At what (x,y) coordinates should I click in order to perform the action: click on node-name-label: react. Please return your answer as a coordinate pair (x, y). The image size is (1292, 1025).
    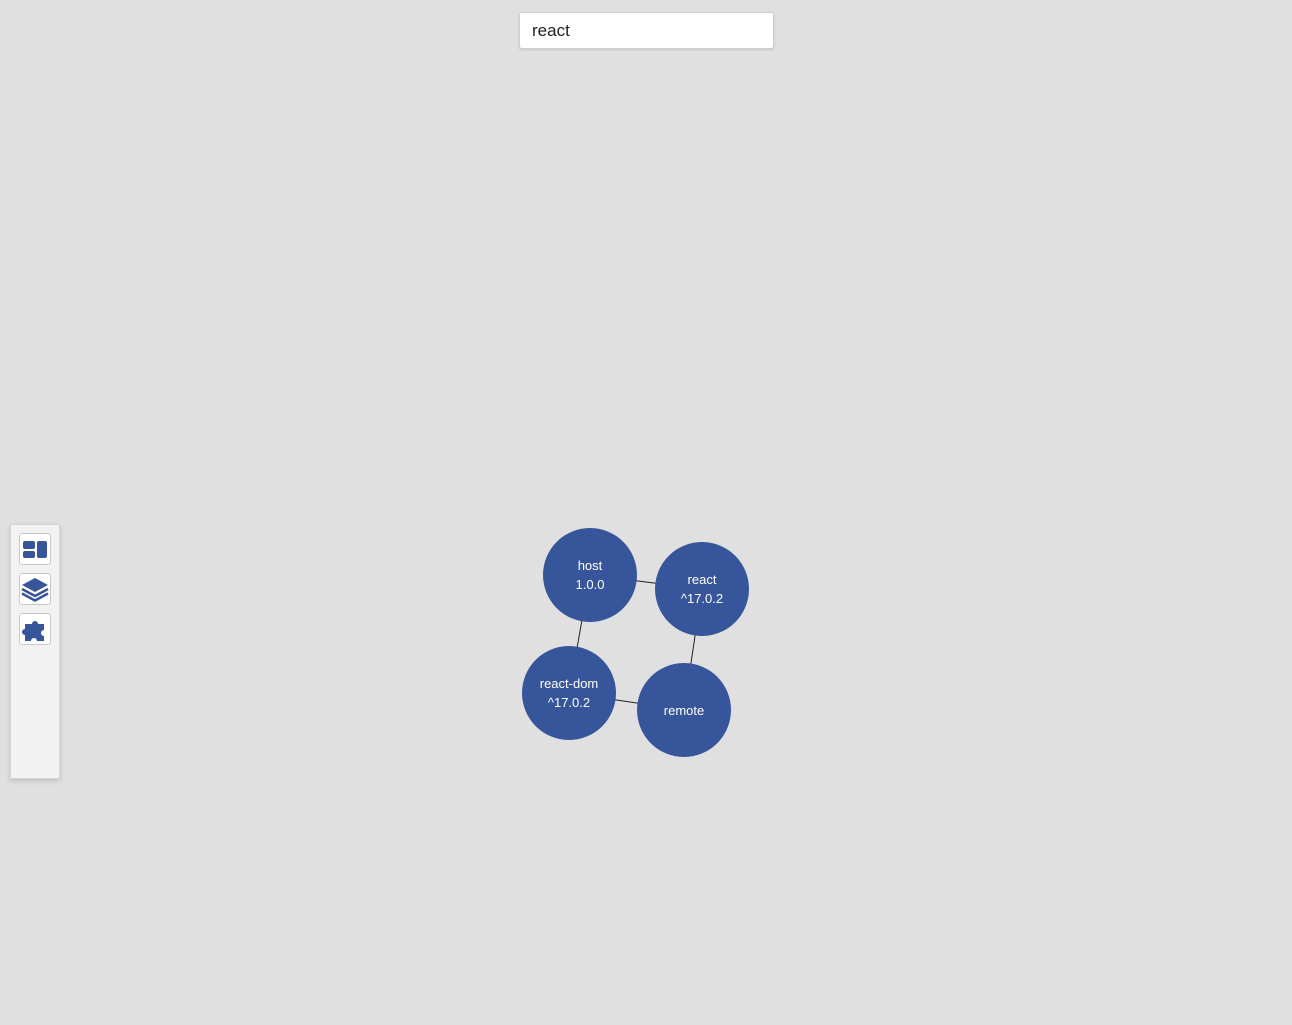
    Looking at the image, I should click on (702, 579).